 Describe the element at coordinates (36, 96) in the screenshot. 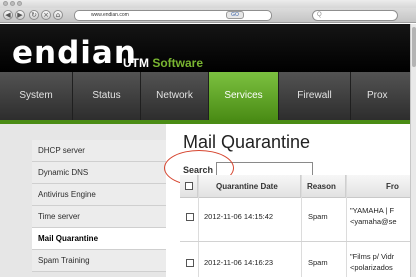

I see `tab-system: System` at that location.